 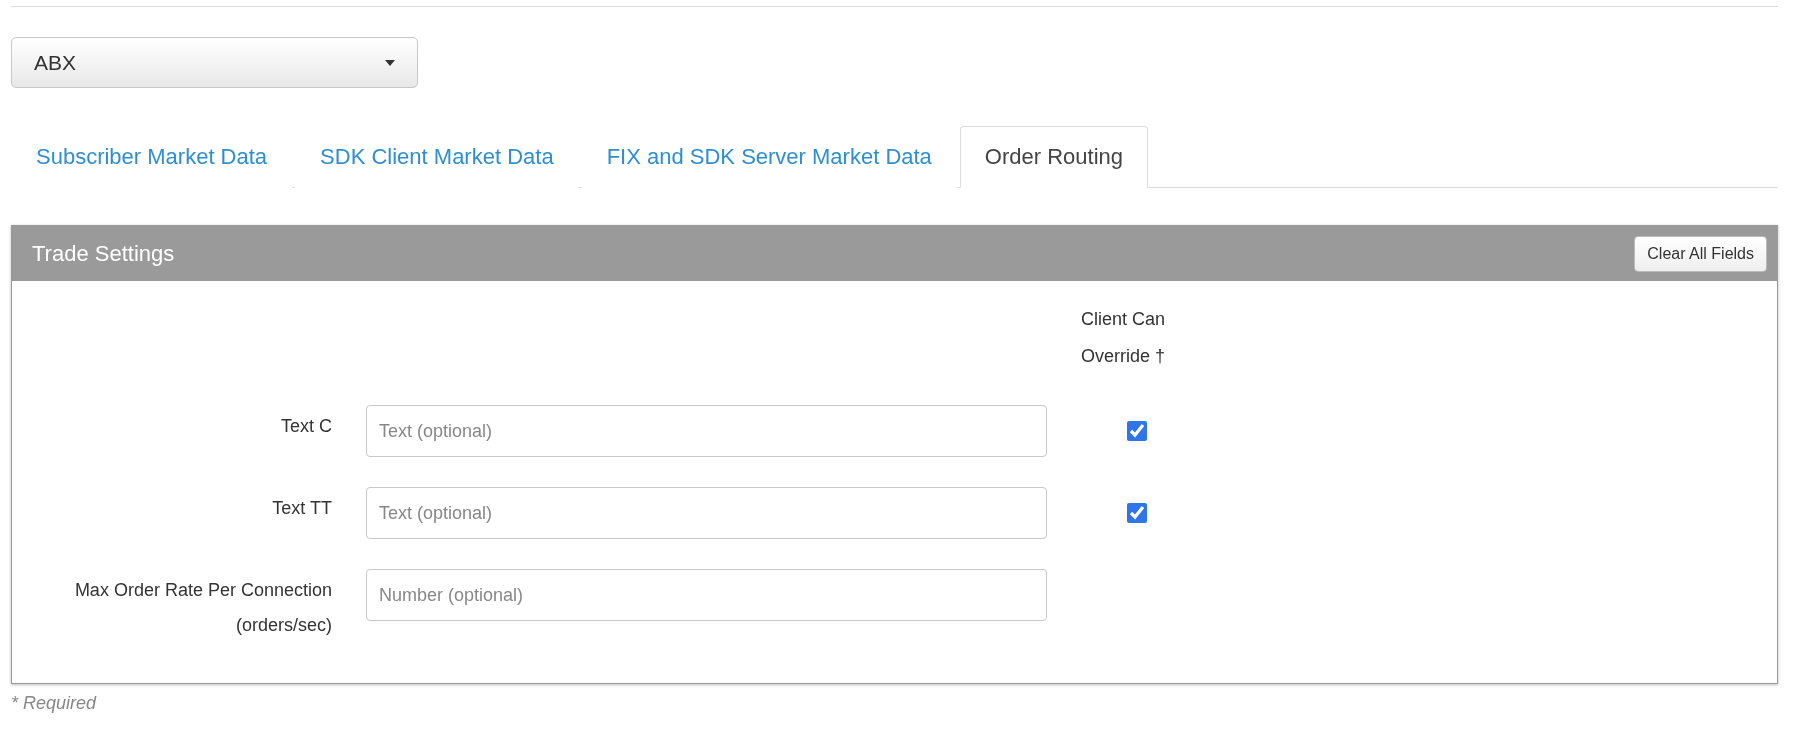 I want to click on tab: Order Routing, so click(x=1054, y=157).